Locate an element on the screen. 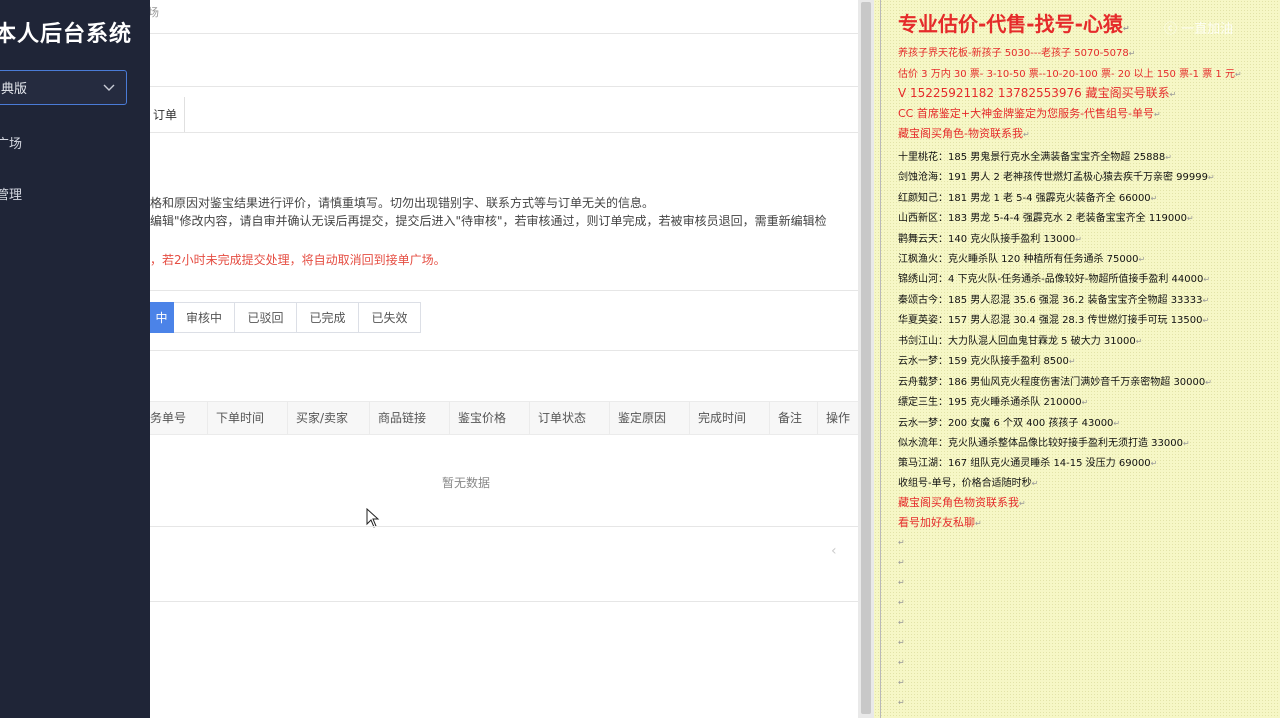  empty-state: 暂无数据 is located at coordinates (466, 483).